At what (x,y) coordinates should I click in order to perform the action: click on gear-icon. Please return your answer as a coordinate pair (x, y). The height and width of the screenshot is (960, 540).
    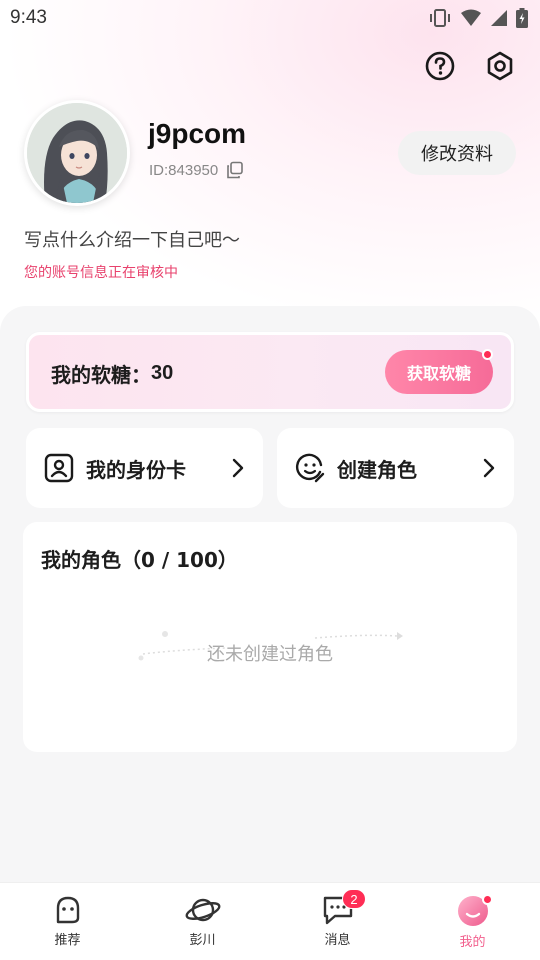
    Looking at the image, I should click on (500, 66).